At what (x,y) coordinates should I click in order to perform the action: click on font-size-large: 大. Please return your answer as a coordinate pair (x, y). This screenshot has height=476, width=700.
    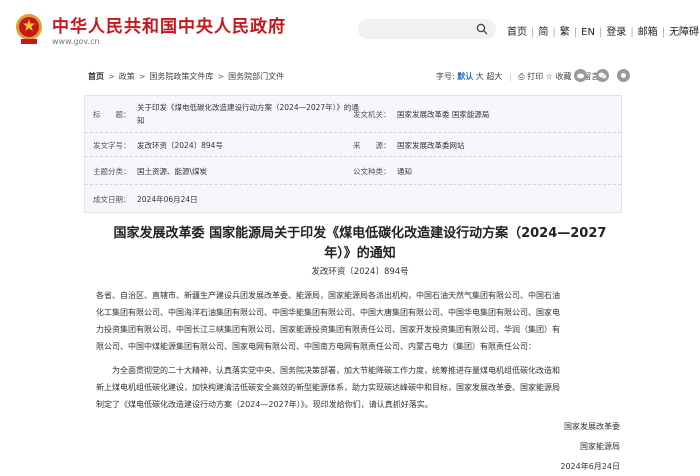
    Looking at the image, I should click on (480, 76).